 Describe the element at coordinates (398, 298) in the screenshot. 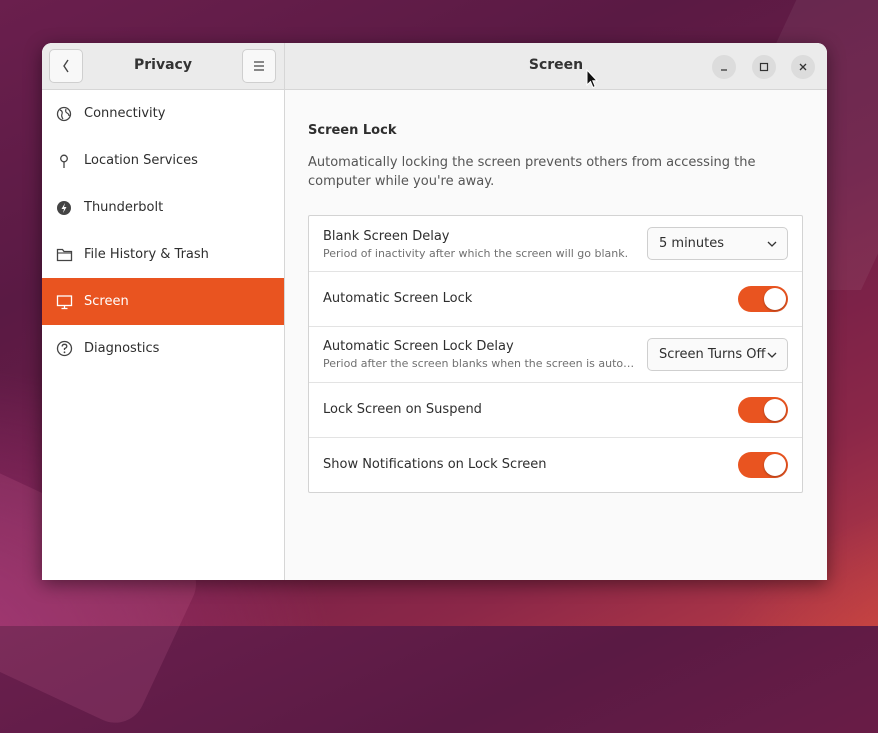

I see `row-label: Automatic Screen Lock` at that location.